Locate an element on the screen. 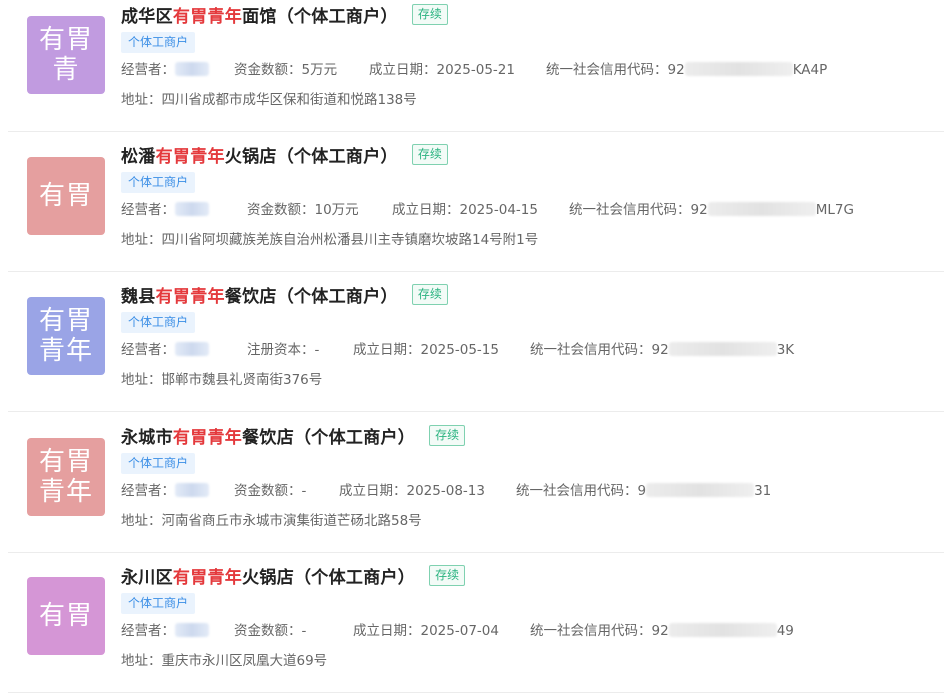 This screenshot has width=944, height=693. founded-field: 成立日期：2025-05-21 is located at coordinates (442, 70).